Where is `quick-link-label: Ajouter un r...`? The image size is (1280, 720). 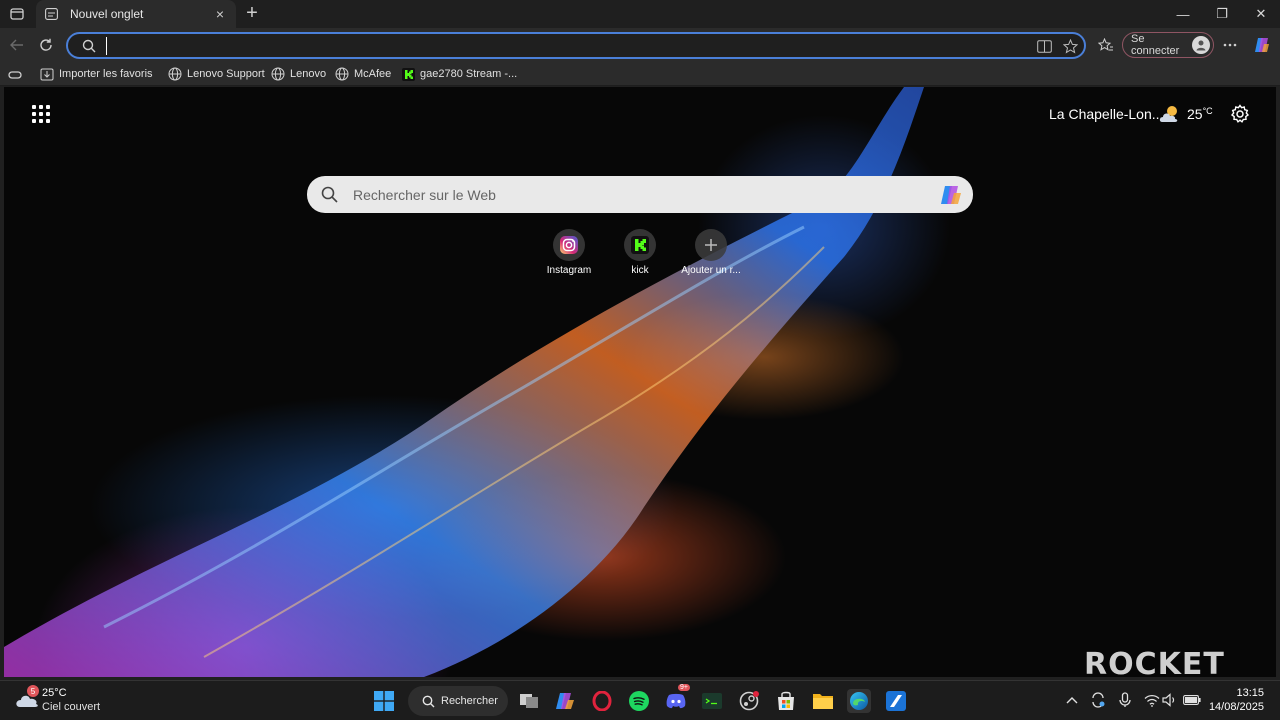 quick-link-label: Ajouter un r... is located at coordinates (711, 270).